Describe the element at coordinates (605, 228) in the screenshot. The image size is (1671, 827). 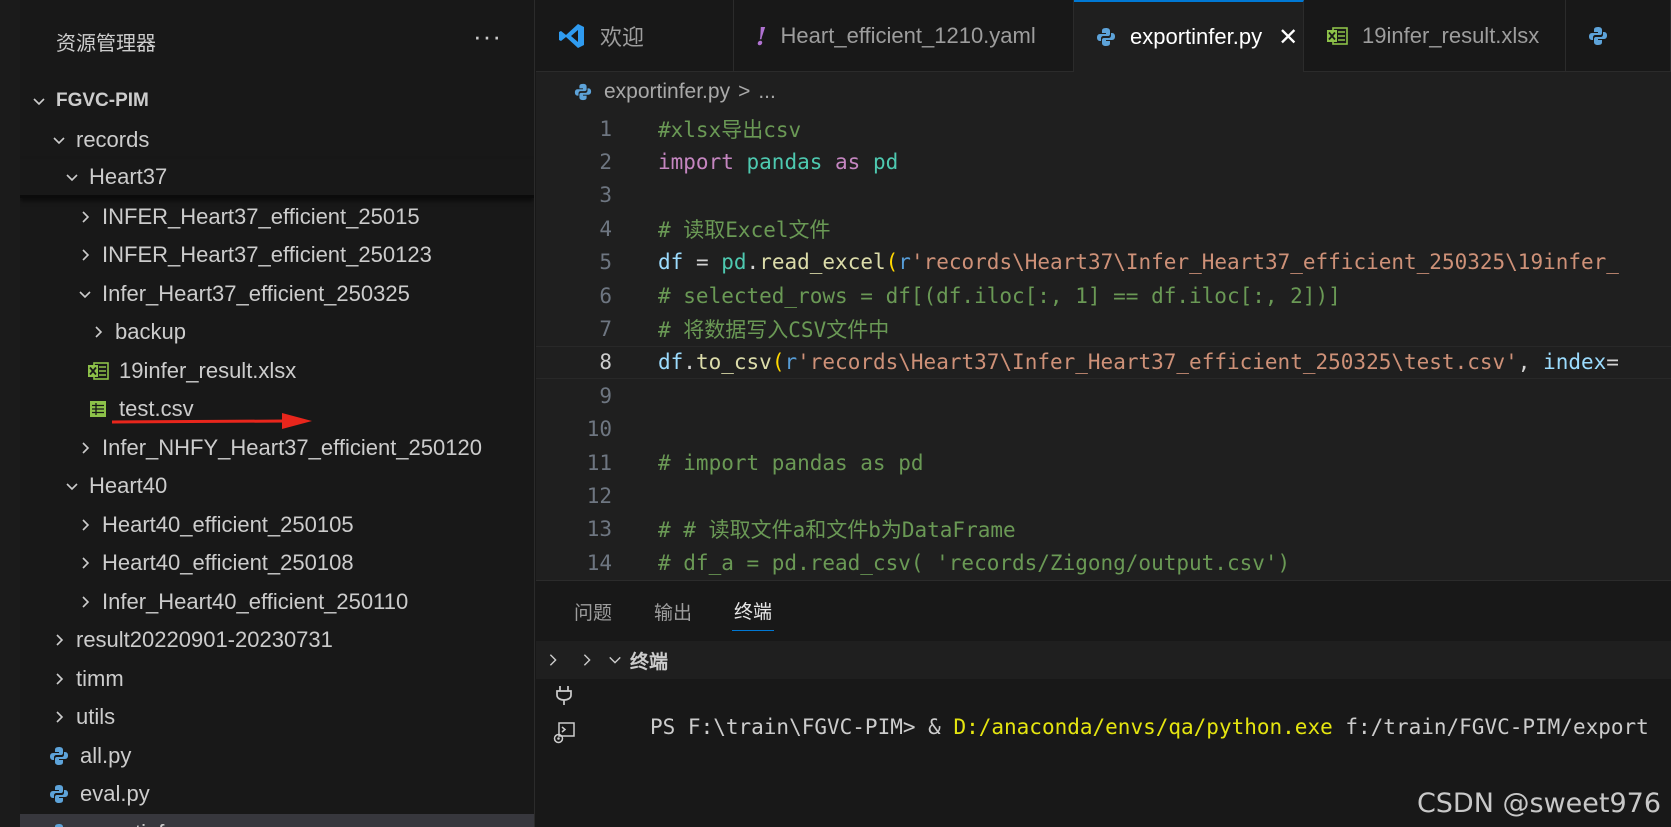
I see `line-number: 4` at that location.